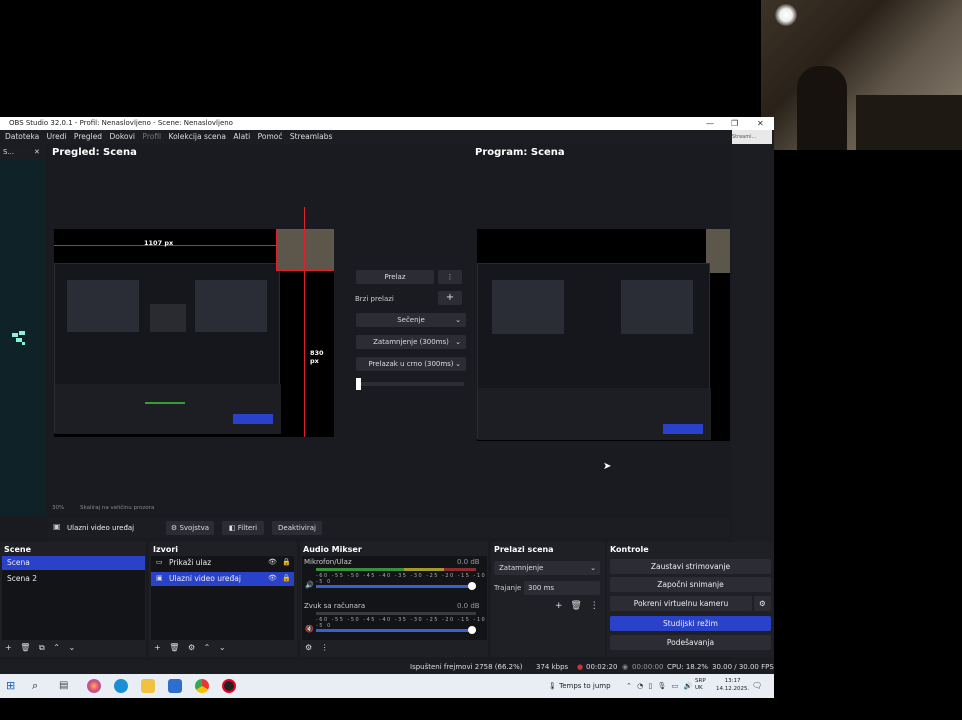 The height and width of the screenshot is (720, 962). I want to click on minimize-button: —, so click(710, 123).